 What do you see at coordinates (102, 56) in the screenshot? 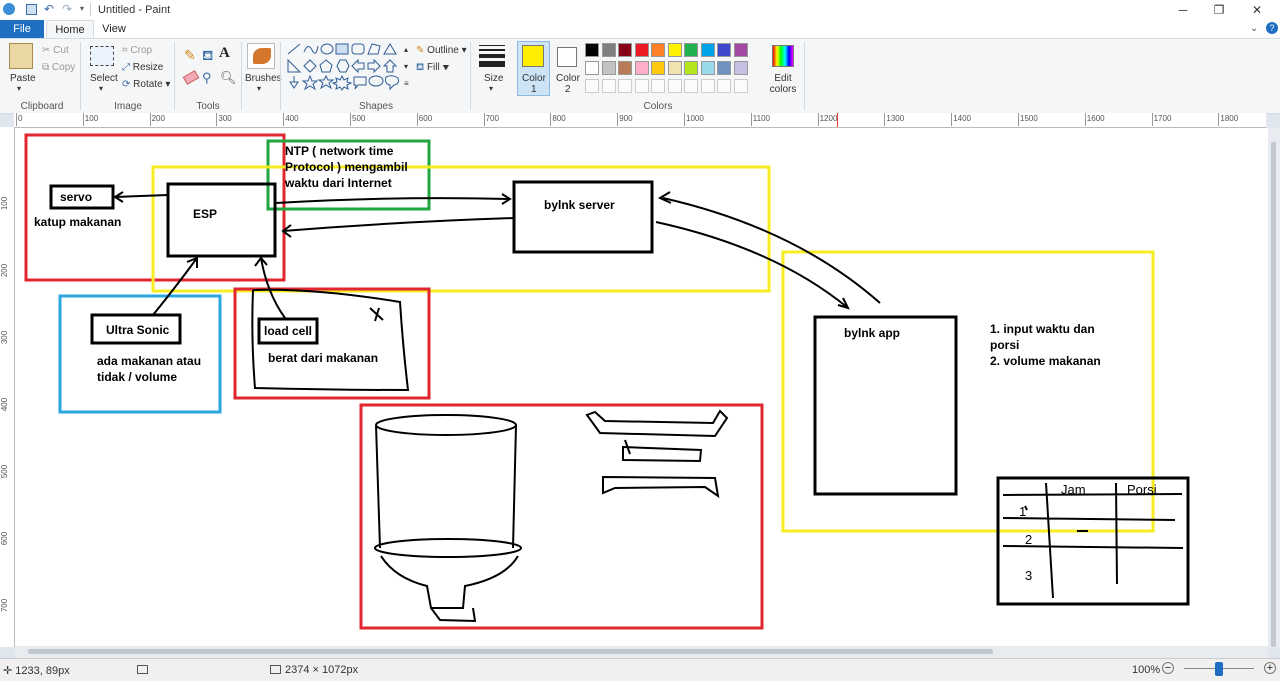
I see `select-icon` at bounding box center [102, 56].